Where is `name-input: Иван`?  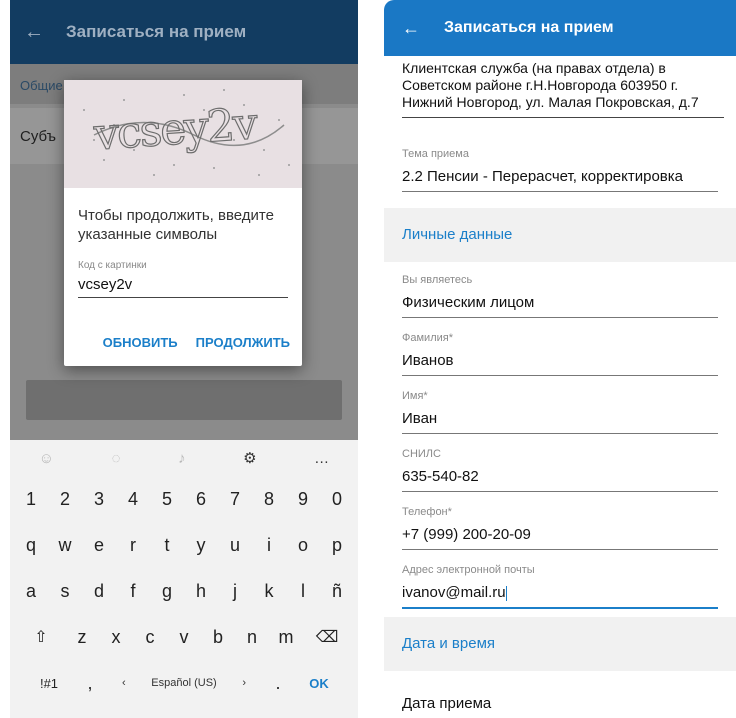 name-input: Иван is located at coordinates (560, 422).